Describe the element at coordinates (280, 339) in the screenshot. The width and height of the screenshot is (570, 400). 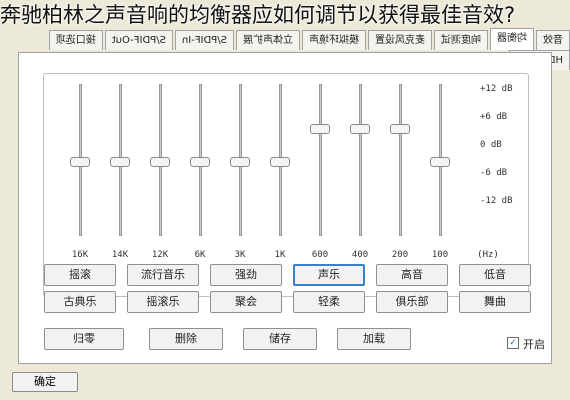
I see `save-button: 储存` at that location.